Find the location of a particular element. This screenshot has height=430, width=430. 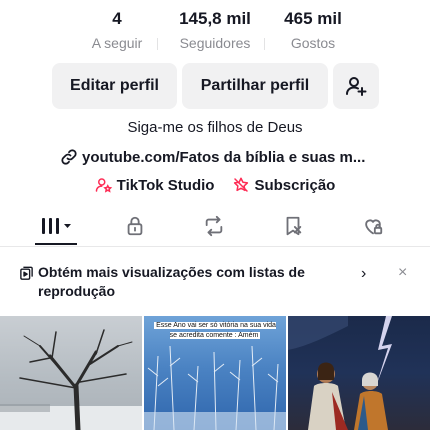

followers-stat: 145,8 mil Seguidores is located at coordinates (215, 30).